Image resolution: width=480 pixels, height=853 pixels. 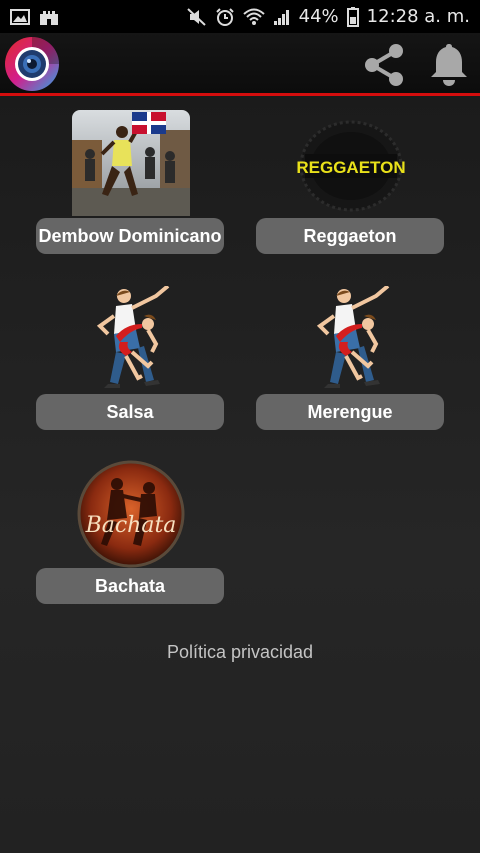 What do you see at coordinates (240, 652) in the screenshot?
I see `privacy-policy-link: Política privacidad` at bounding box center [240, 652].